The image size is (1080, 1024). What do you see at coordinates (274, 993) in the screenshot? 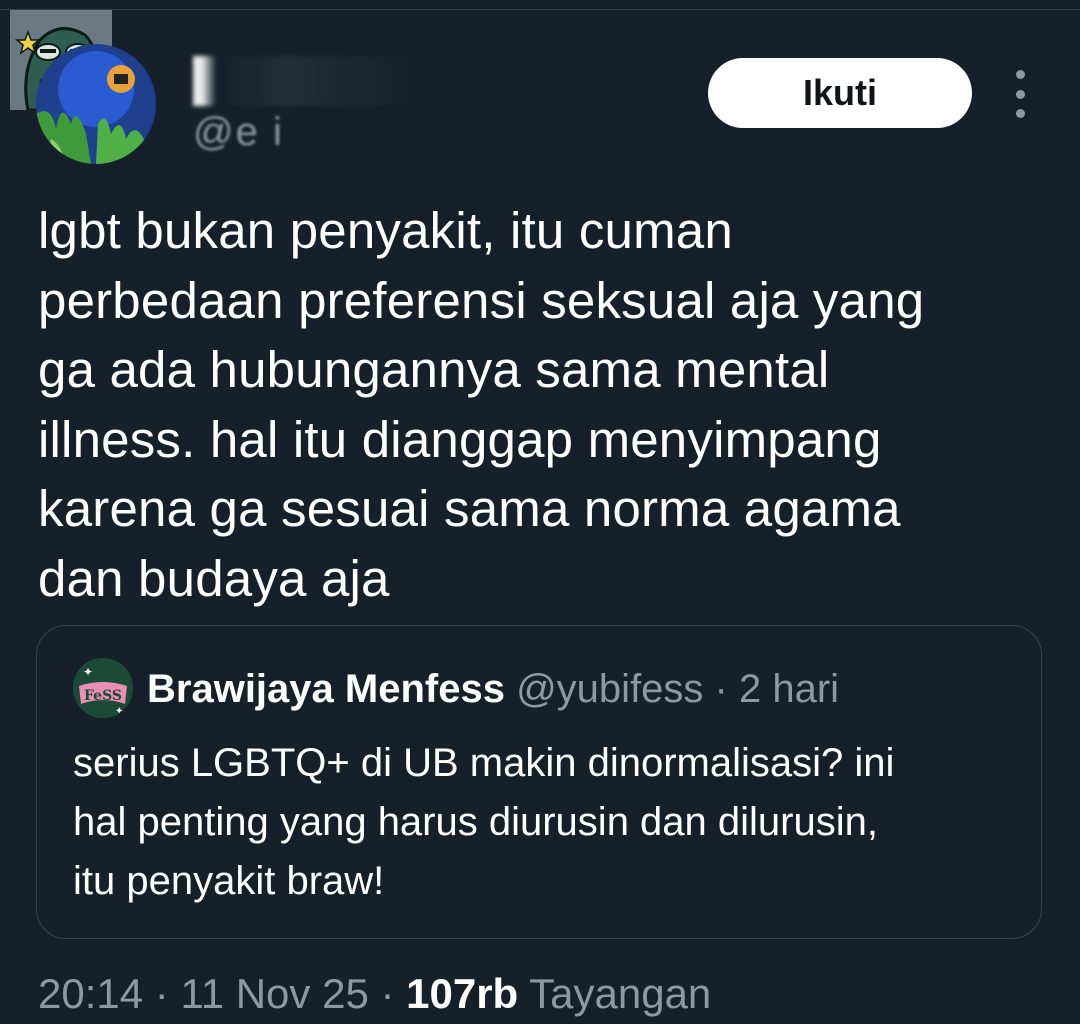
I see `tweet-date: 11 Nov 25` at bounding box center [274, 993].